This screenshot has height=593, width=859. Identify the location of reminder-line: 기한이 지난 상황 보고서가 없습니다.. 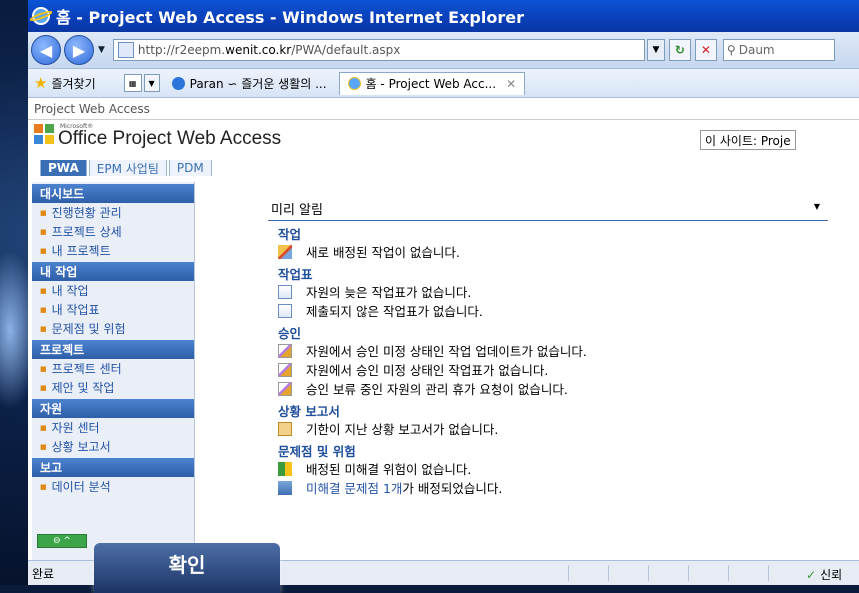
(553, 428).